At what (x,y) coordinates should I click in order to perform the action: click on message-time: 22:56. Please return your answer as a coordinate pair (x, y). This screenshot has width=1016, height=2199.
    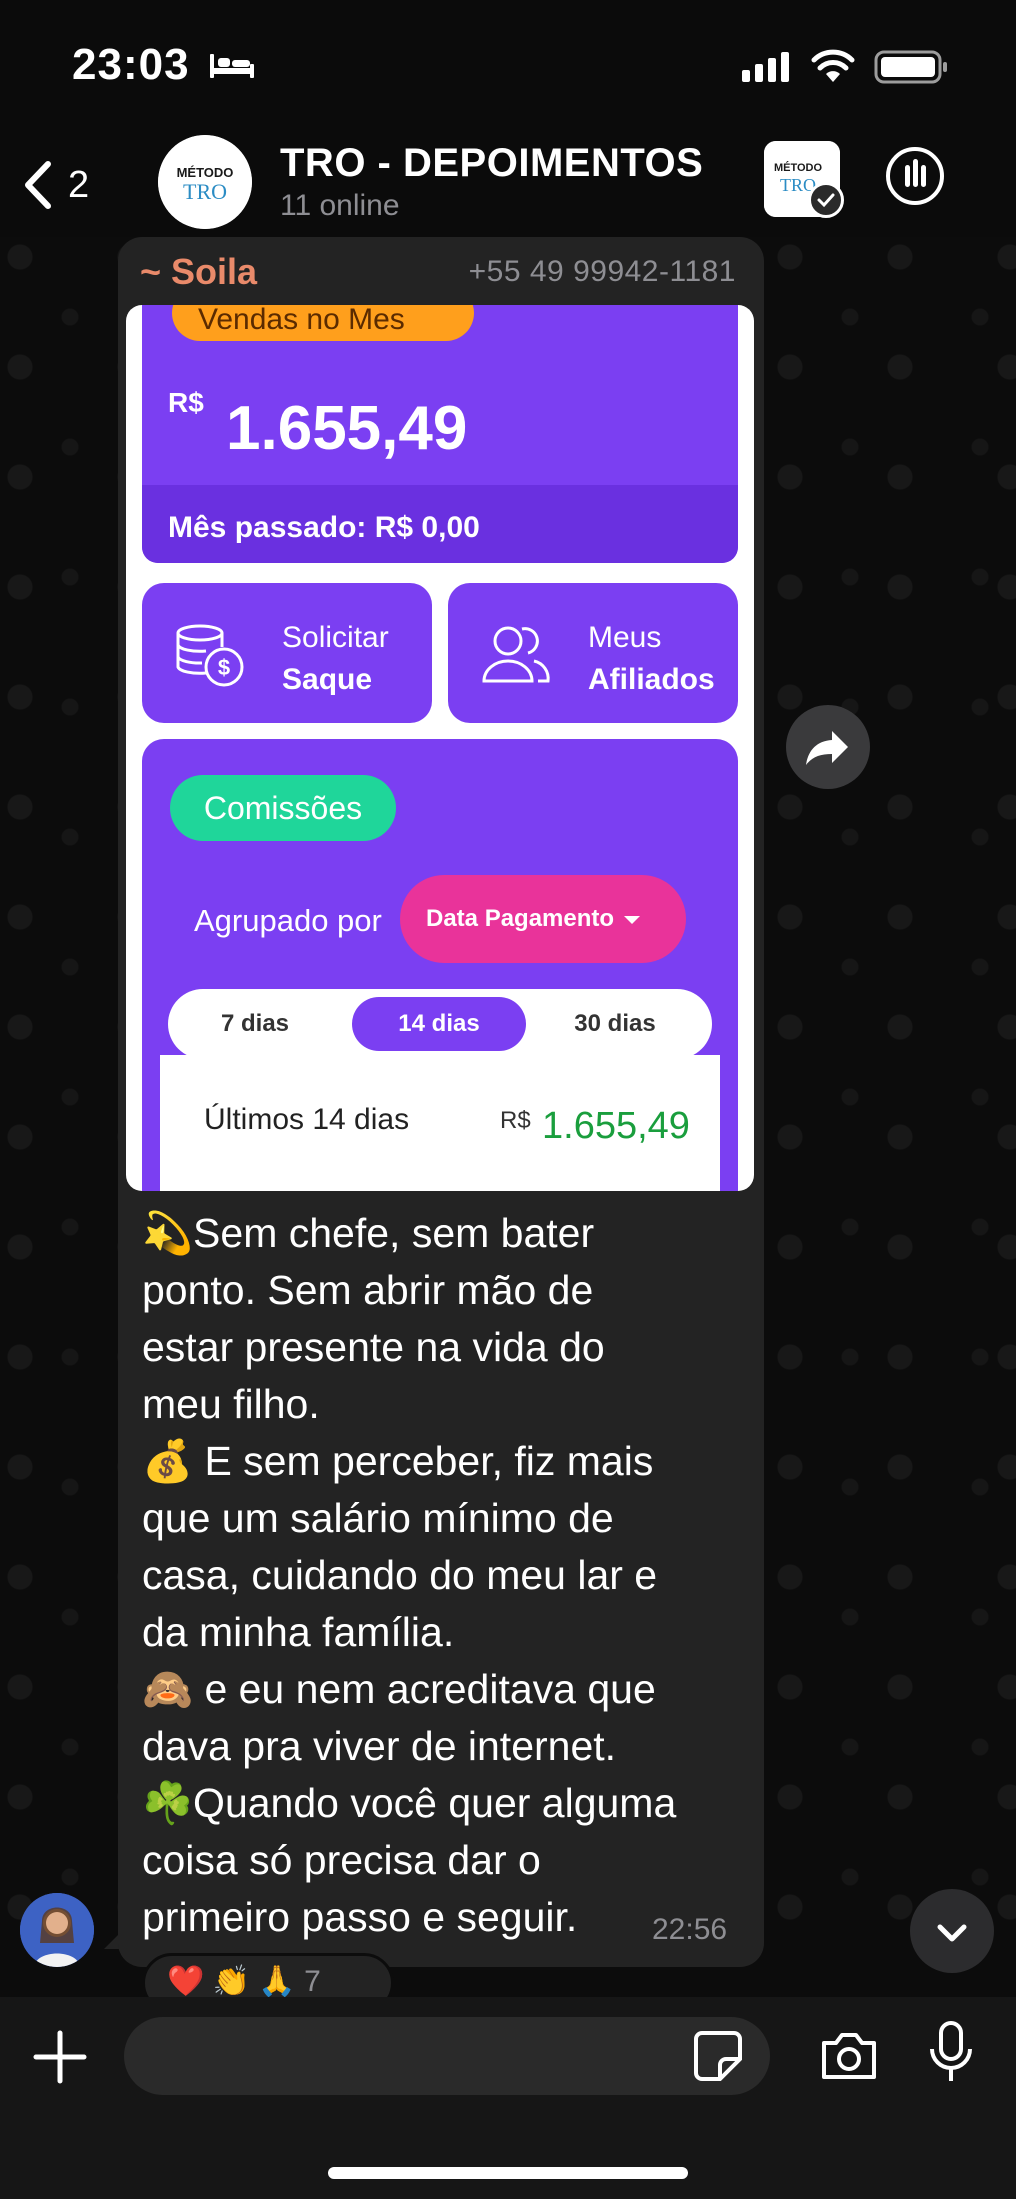
    Looking at the image, I should click on (690, 1929).